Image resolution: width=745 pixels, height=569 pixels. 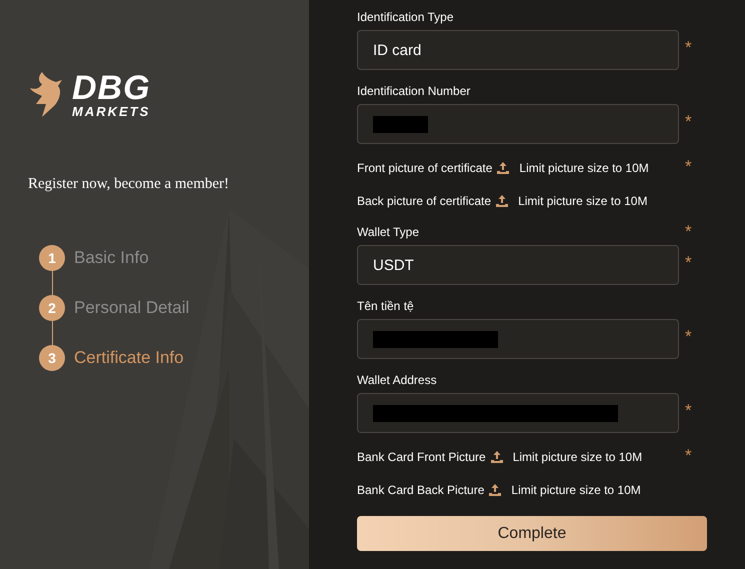 I want to click on field-label: Identification Number, so click(x=413, y=91).